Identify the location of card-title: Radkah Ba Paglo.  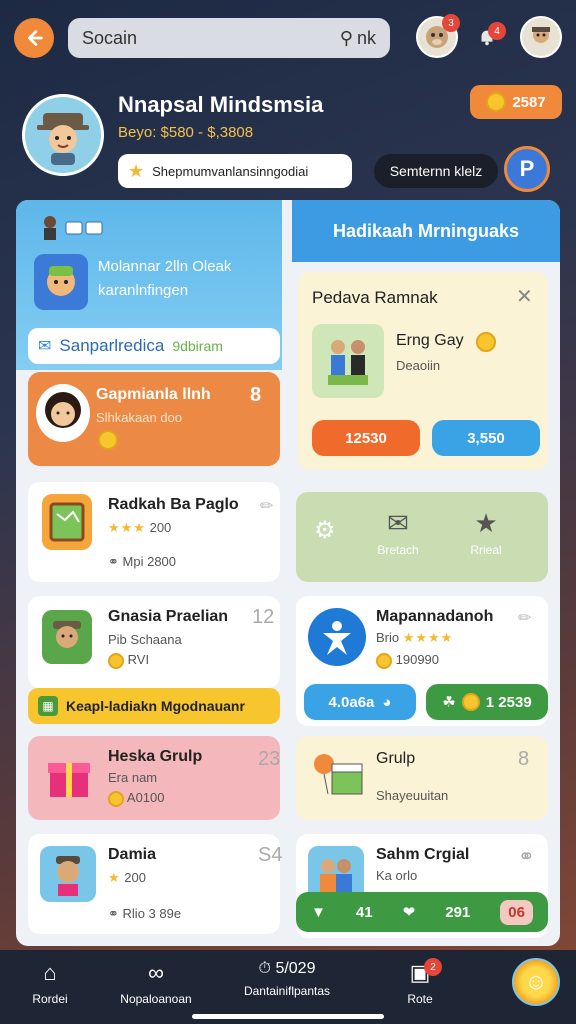
(173, 504).